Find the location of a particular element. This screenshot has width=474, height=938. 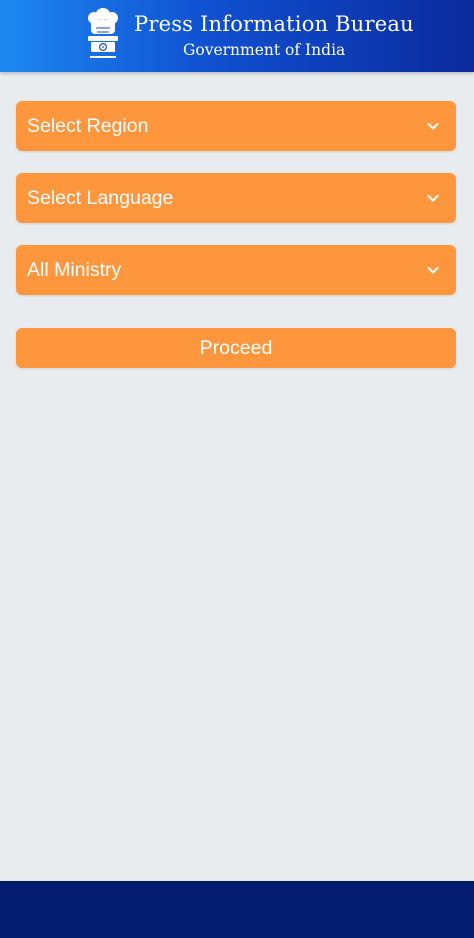

proceed-button-label: Proceed is located at coordinates (236, 347).